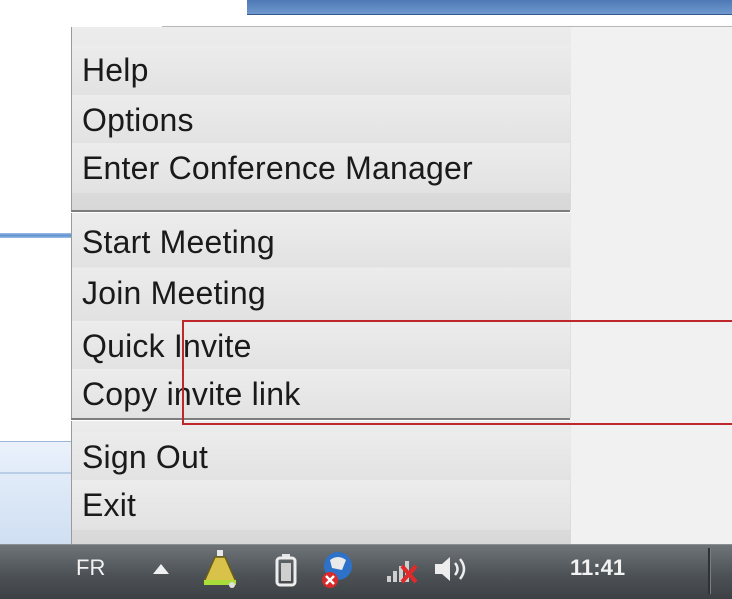 This screenshot has width=732, height=599. What do you see at coordinates (320, 242) in the screenshot?
I see `menu-item-start-meeting: Start Meeting` at bounding box center [320, 242].